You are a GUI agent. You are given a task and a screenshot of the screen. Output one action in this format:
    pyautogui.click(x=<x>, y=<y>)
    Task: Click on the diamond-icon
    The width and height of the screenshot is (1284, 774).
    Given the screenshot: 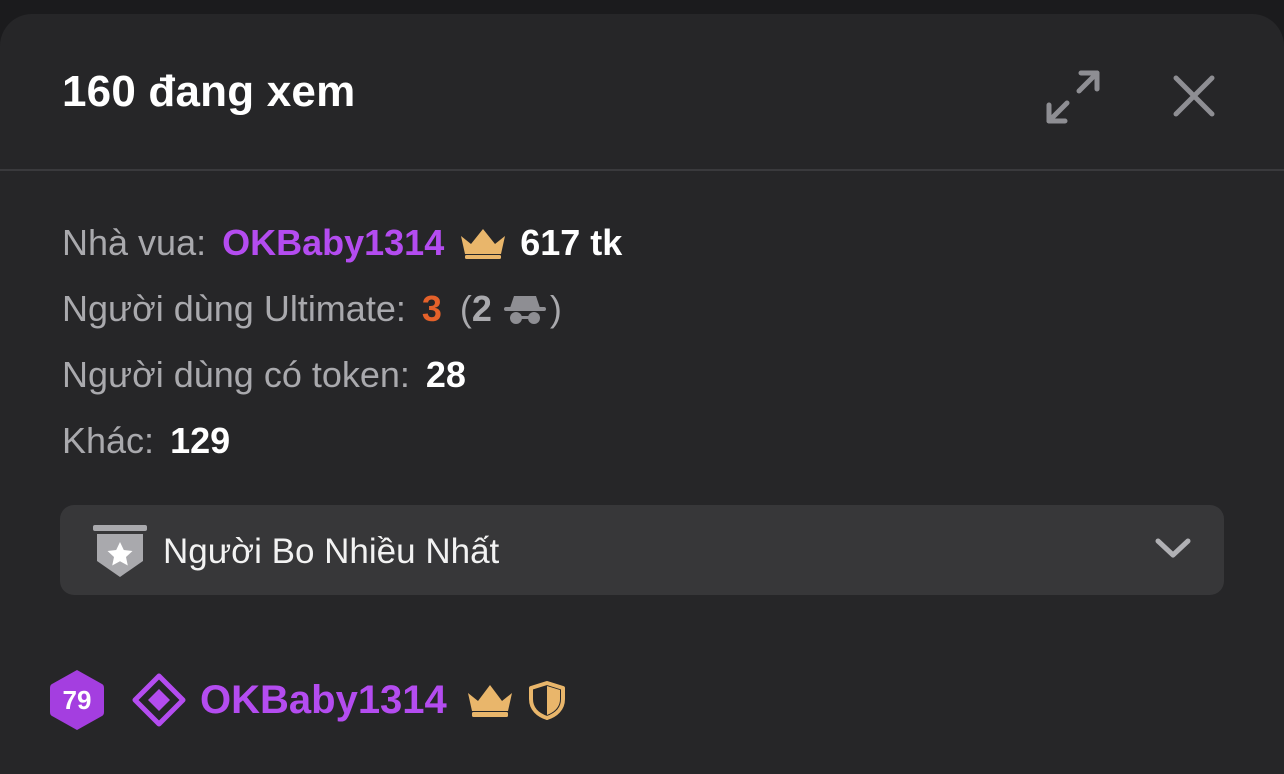 What is the action you would take?
    pyautogui.click(x=159, y=700)
    